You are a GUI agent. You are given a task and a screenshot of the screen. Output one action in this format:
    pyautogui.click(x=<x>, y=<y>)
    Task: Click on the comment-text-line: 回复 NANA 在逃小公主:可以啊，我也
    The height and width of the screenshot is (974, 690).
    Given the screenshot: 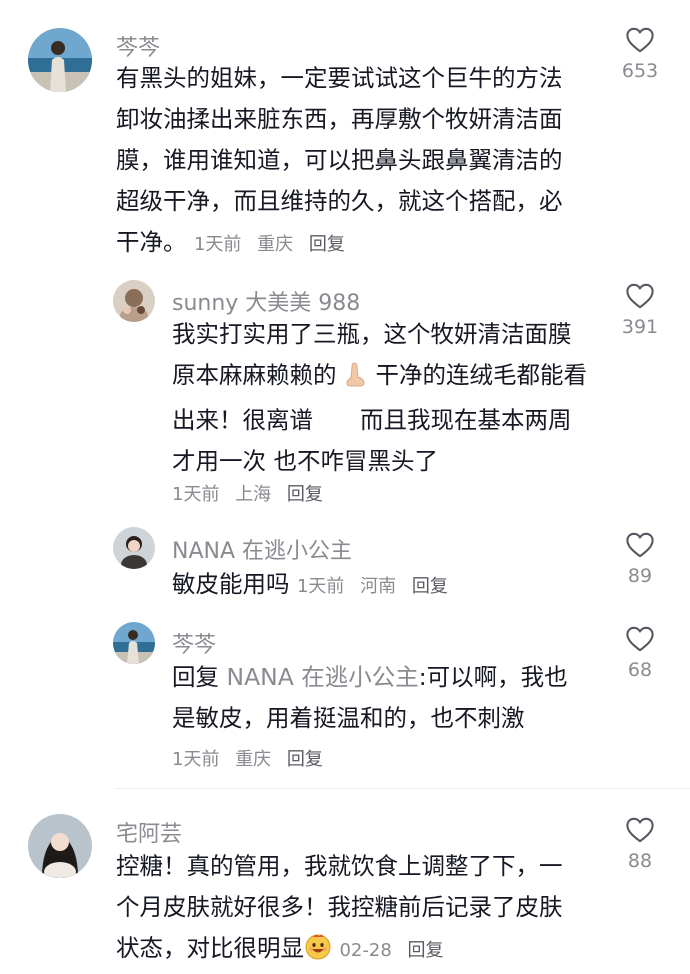 What is the action you would take?
    pyautogui.click(x=392, y=677)
    